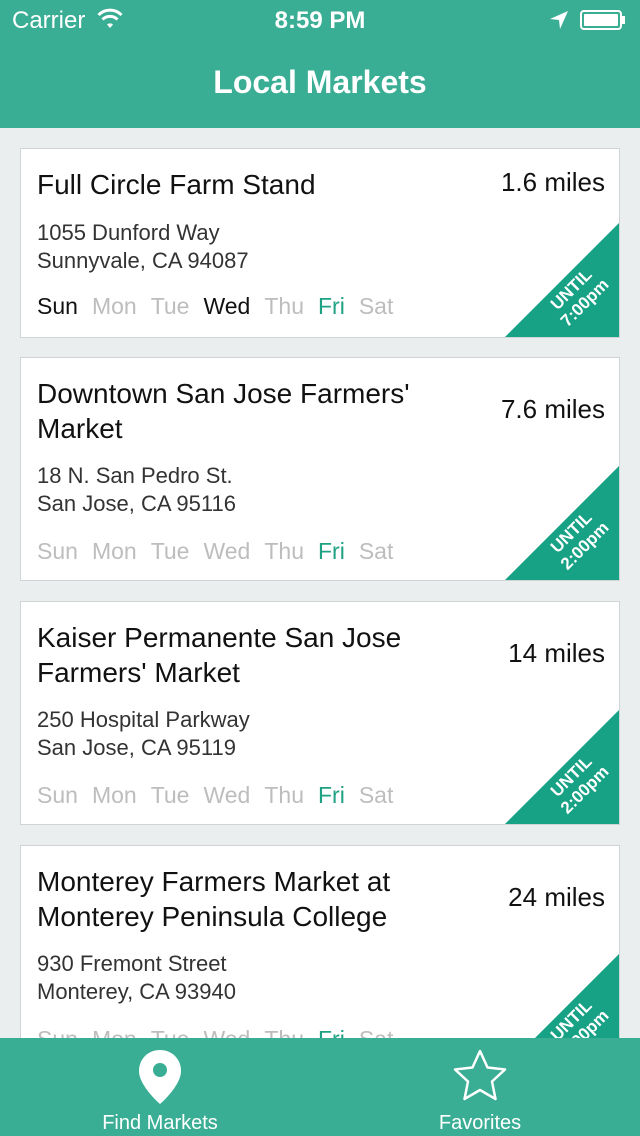 The height and width of the screenshot is (1136, 640). Describe the element at coordinates (143, 719) in the screenshot. I see `address-line-1: 250 Hospital Parkway` at that location.